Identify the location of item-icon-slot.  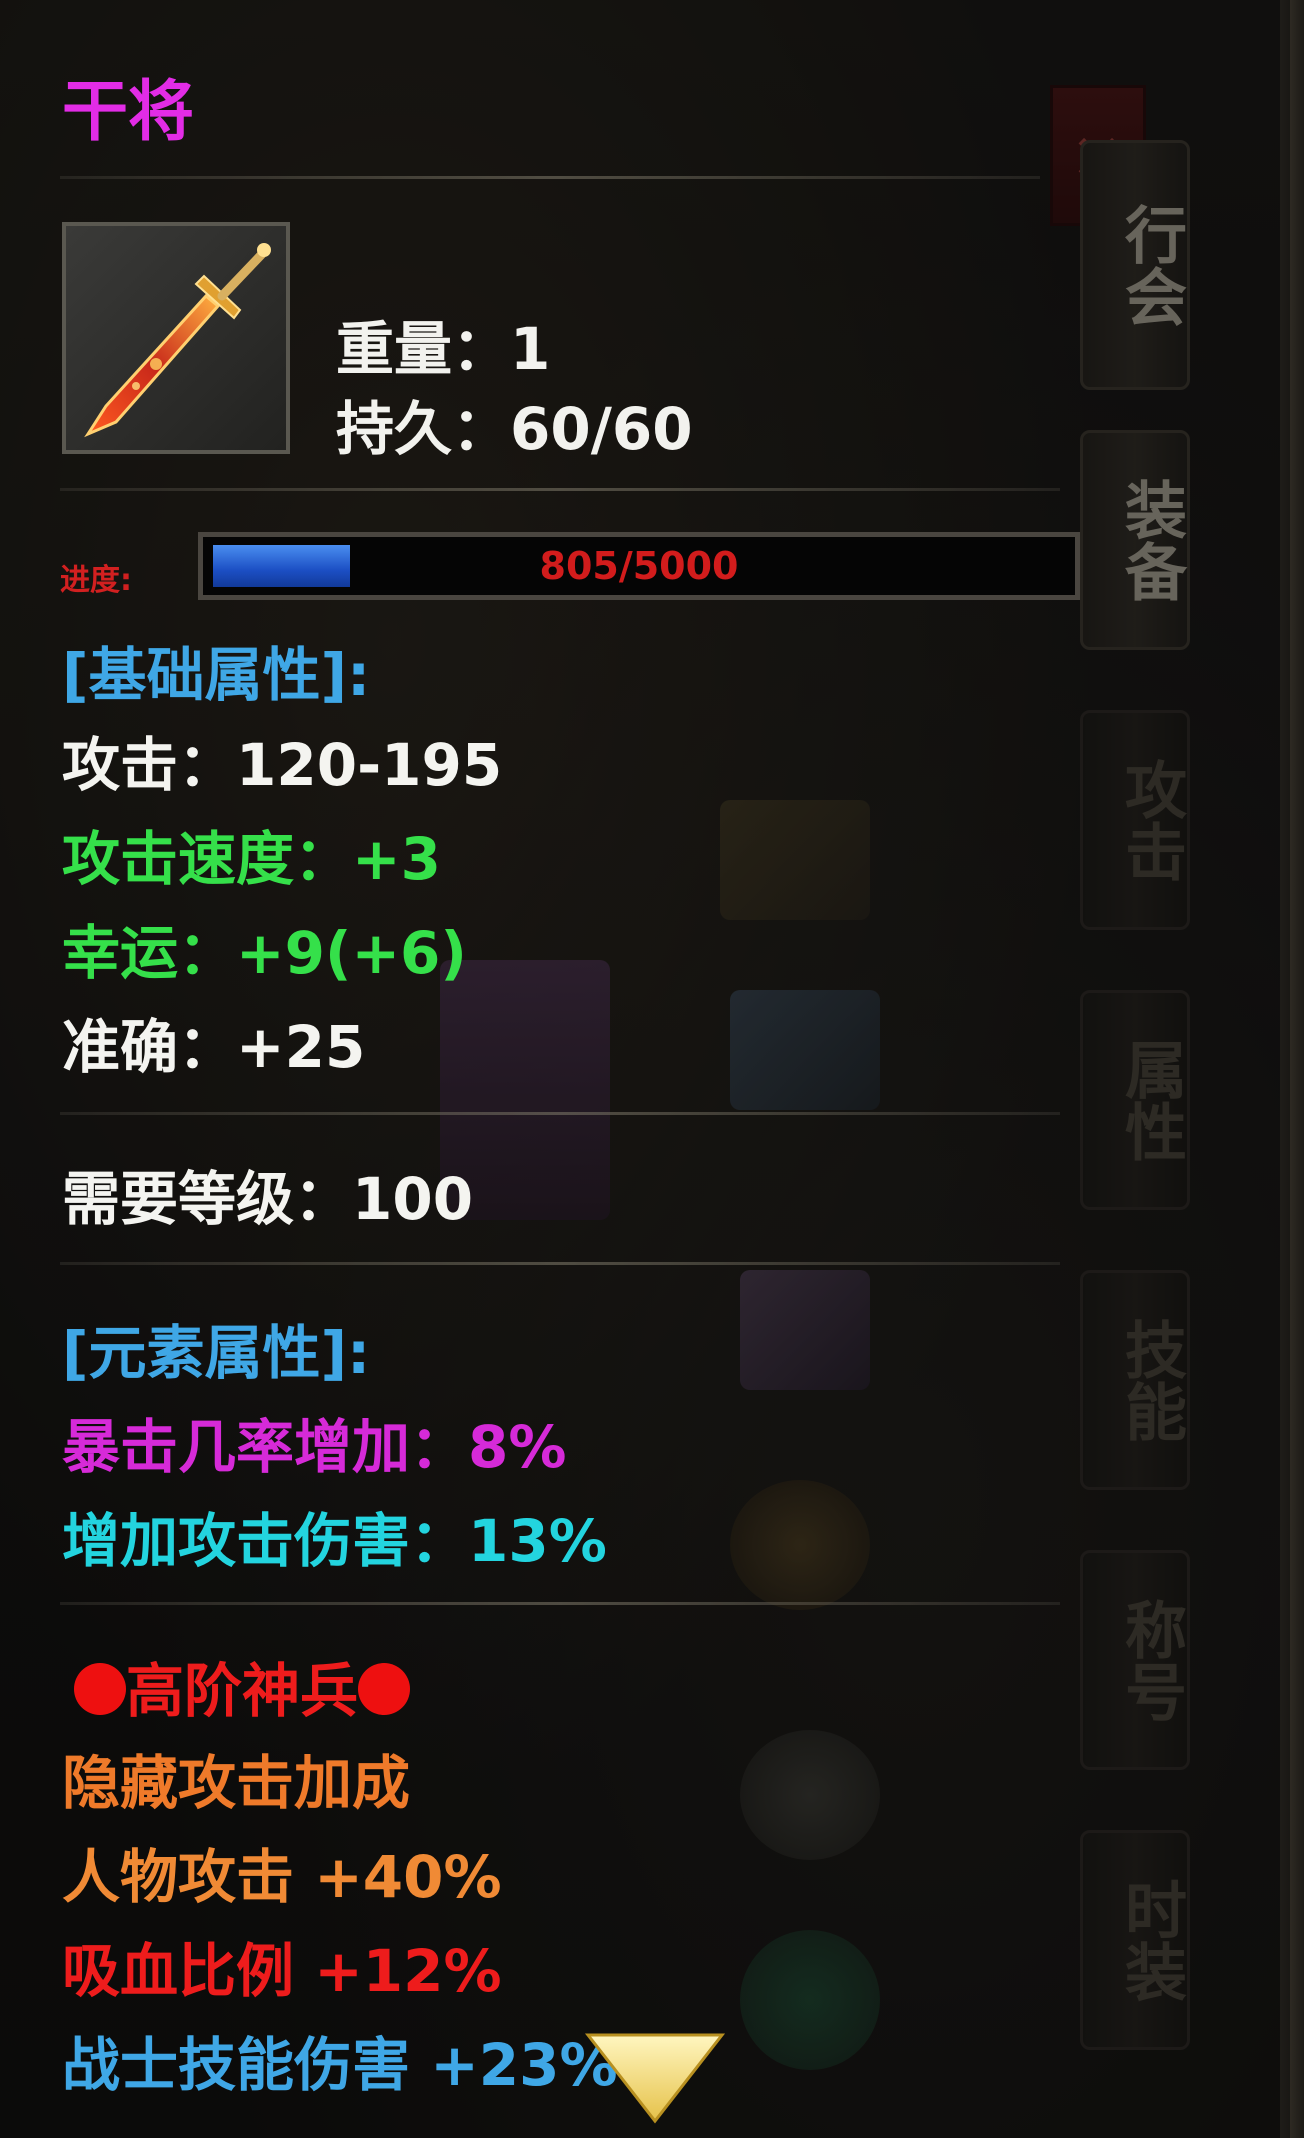
(176, 338).